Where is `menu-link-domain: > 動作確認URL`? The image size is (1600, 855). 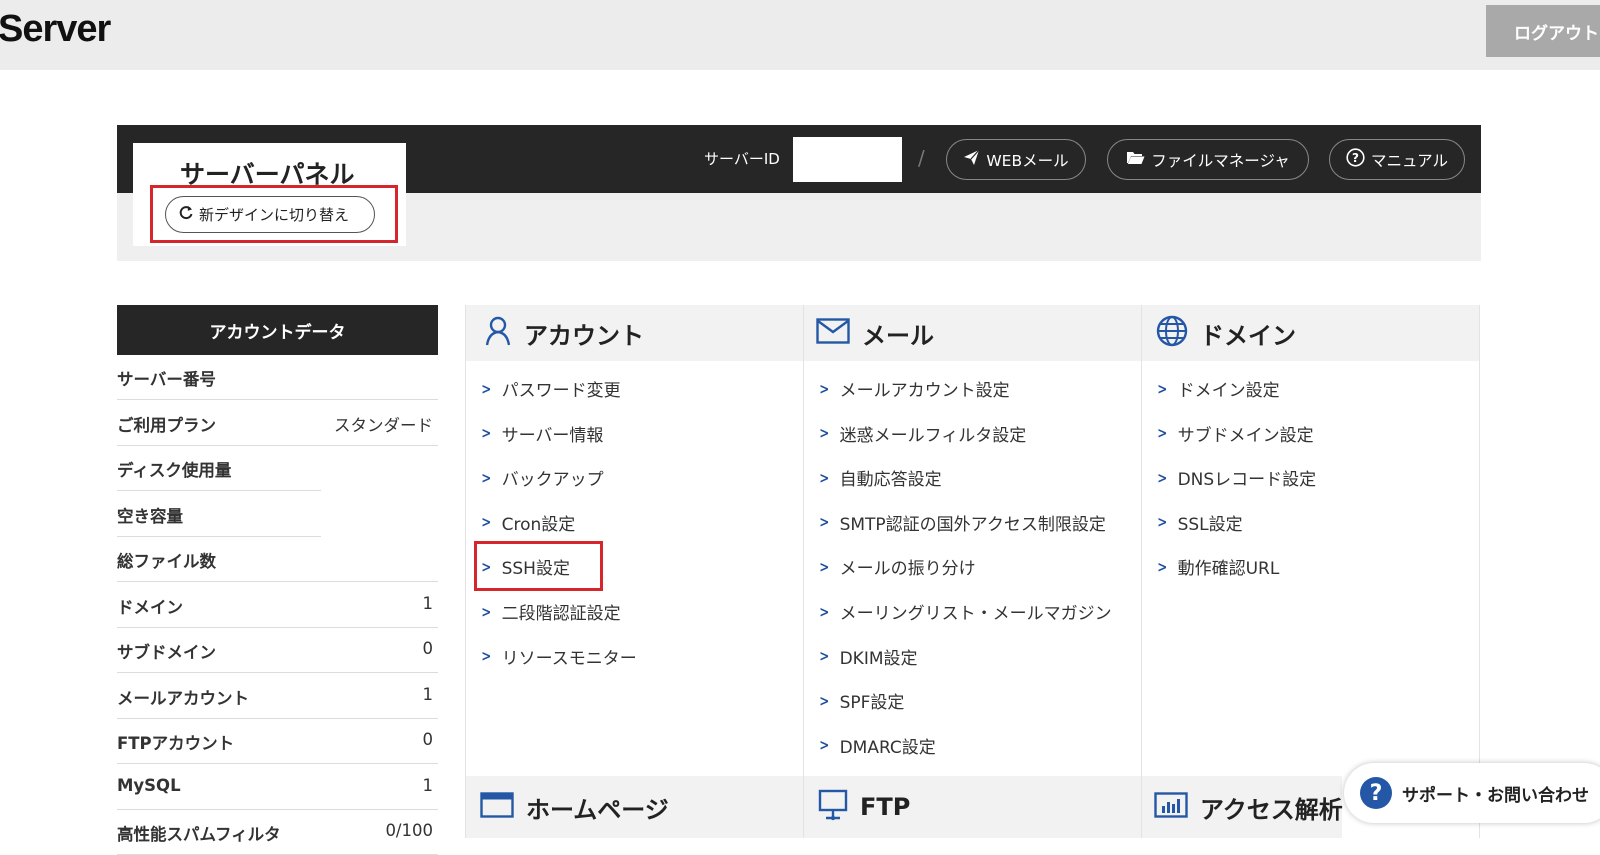 menu-link-domain: > 動作確認URL is located at coordinates (1218, 567).